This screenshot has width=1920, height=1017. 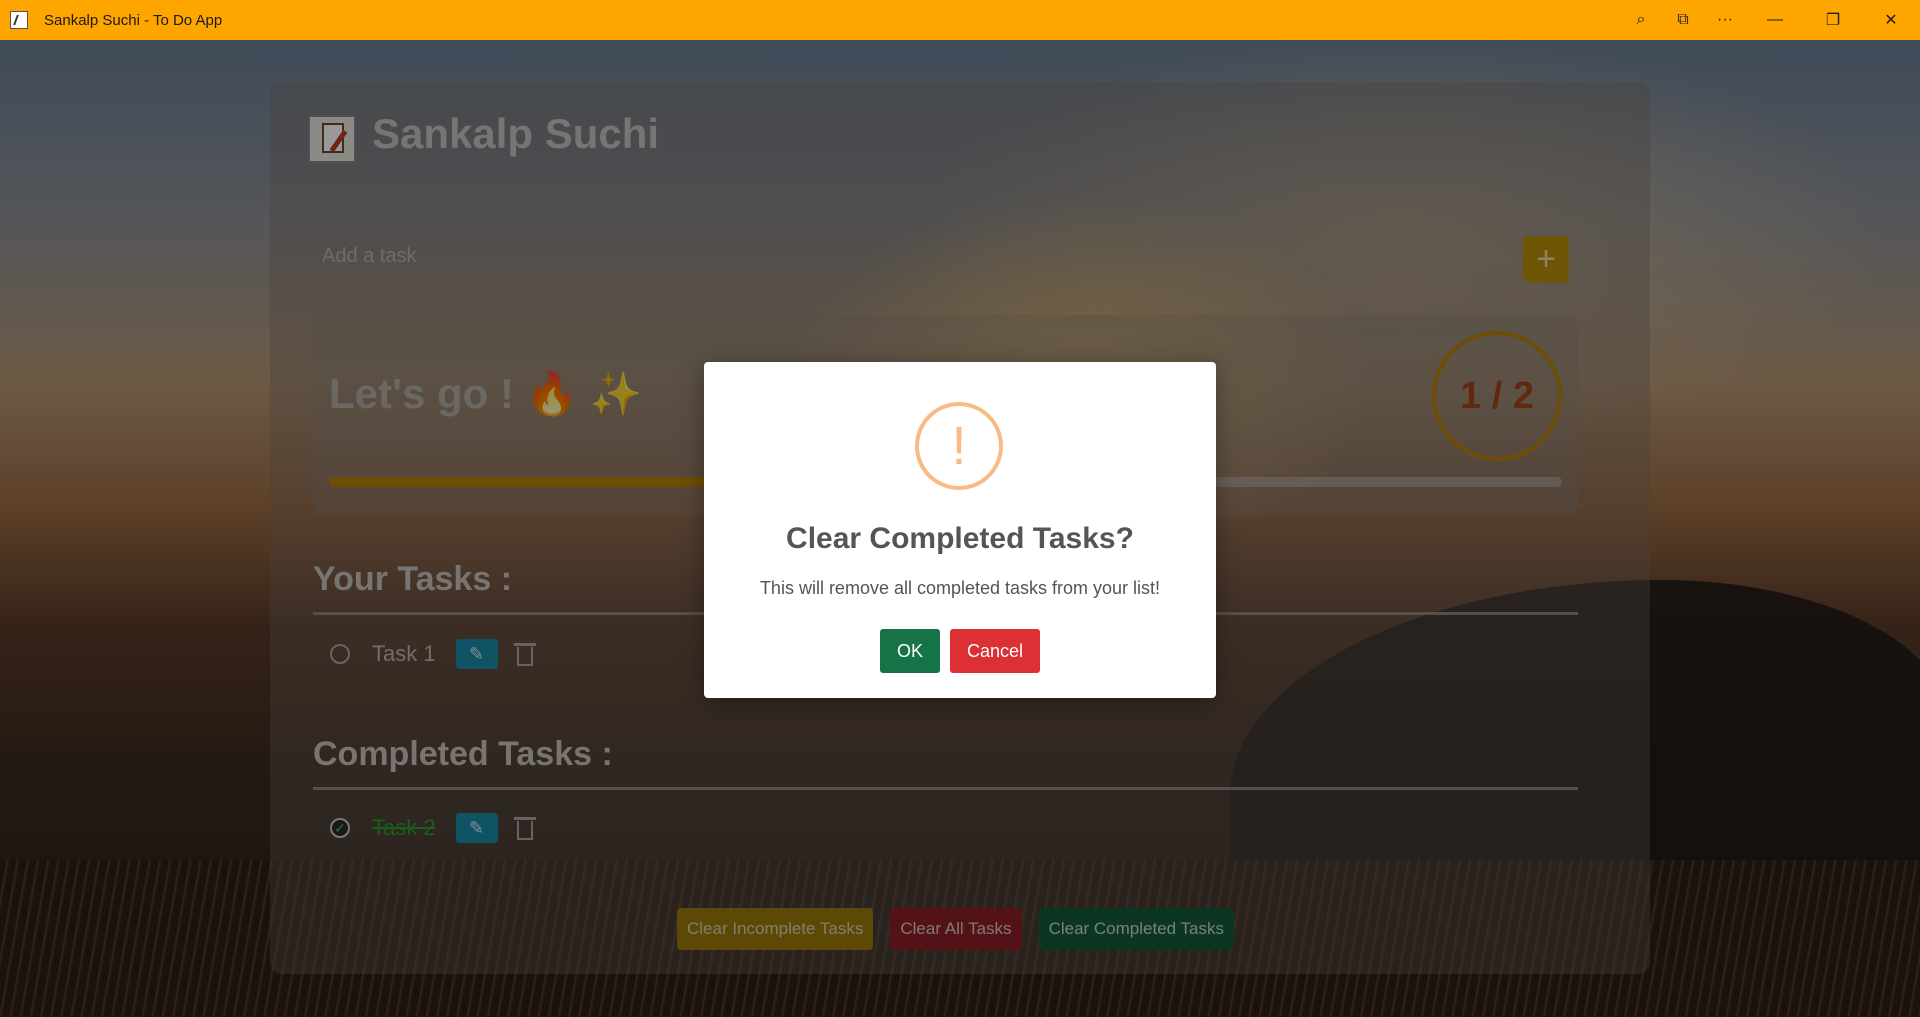 I want to click on window-controls: ⌕ ⧉ ··· — ❐ ✕, so click(x=1770, y=20).